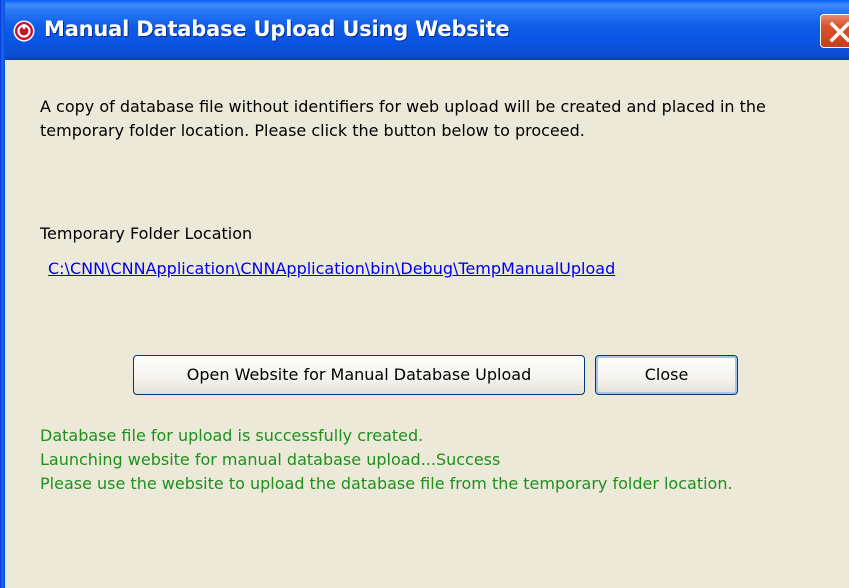 The width and height of the screenshot is (849, 588). I want to click on close-button: Close, so click(666, 375).